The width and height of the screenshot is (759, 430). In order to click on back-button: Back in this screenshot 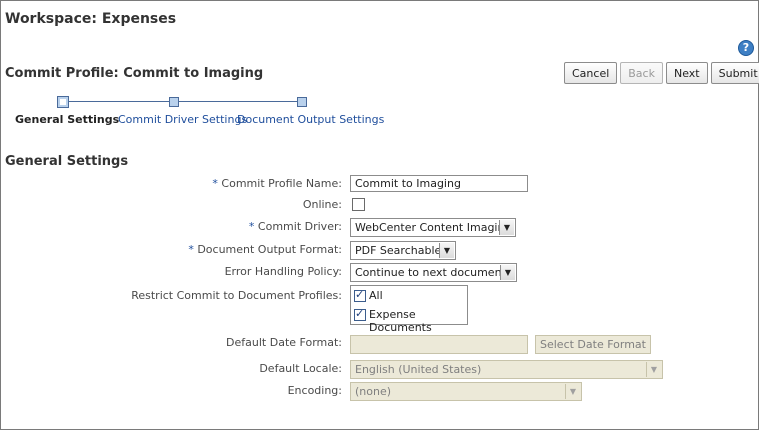, I will do `click(641, 73)`.